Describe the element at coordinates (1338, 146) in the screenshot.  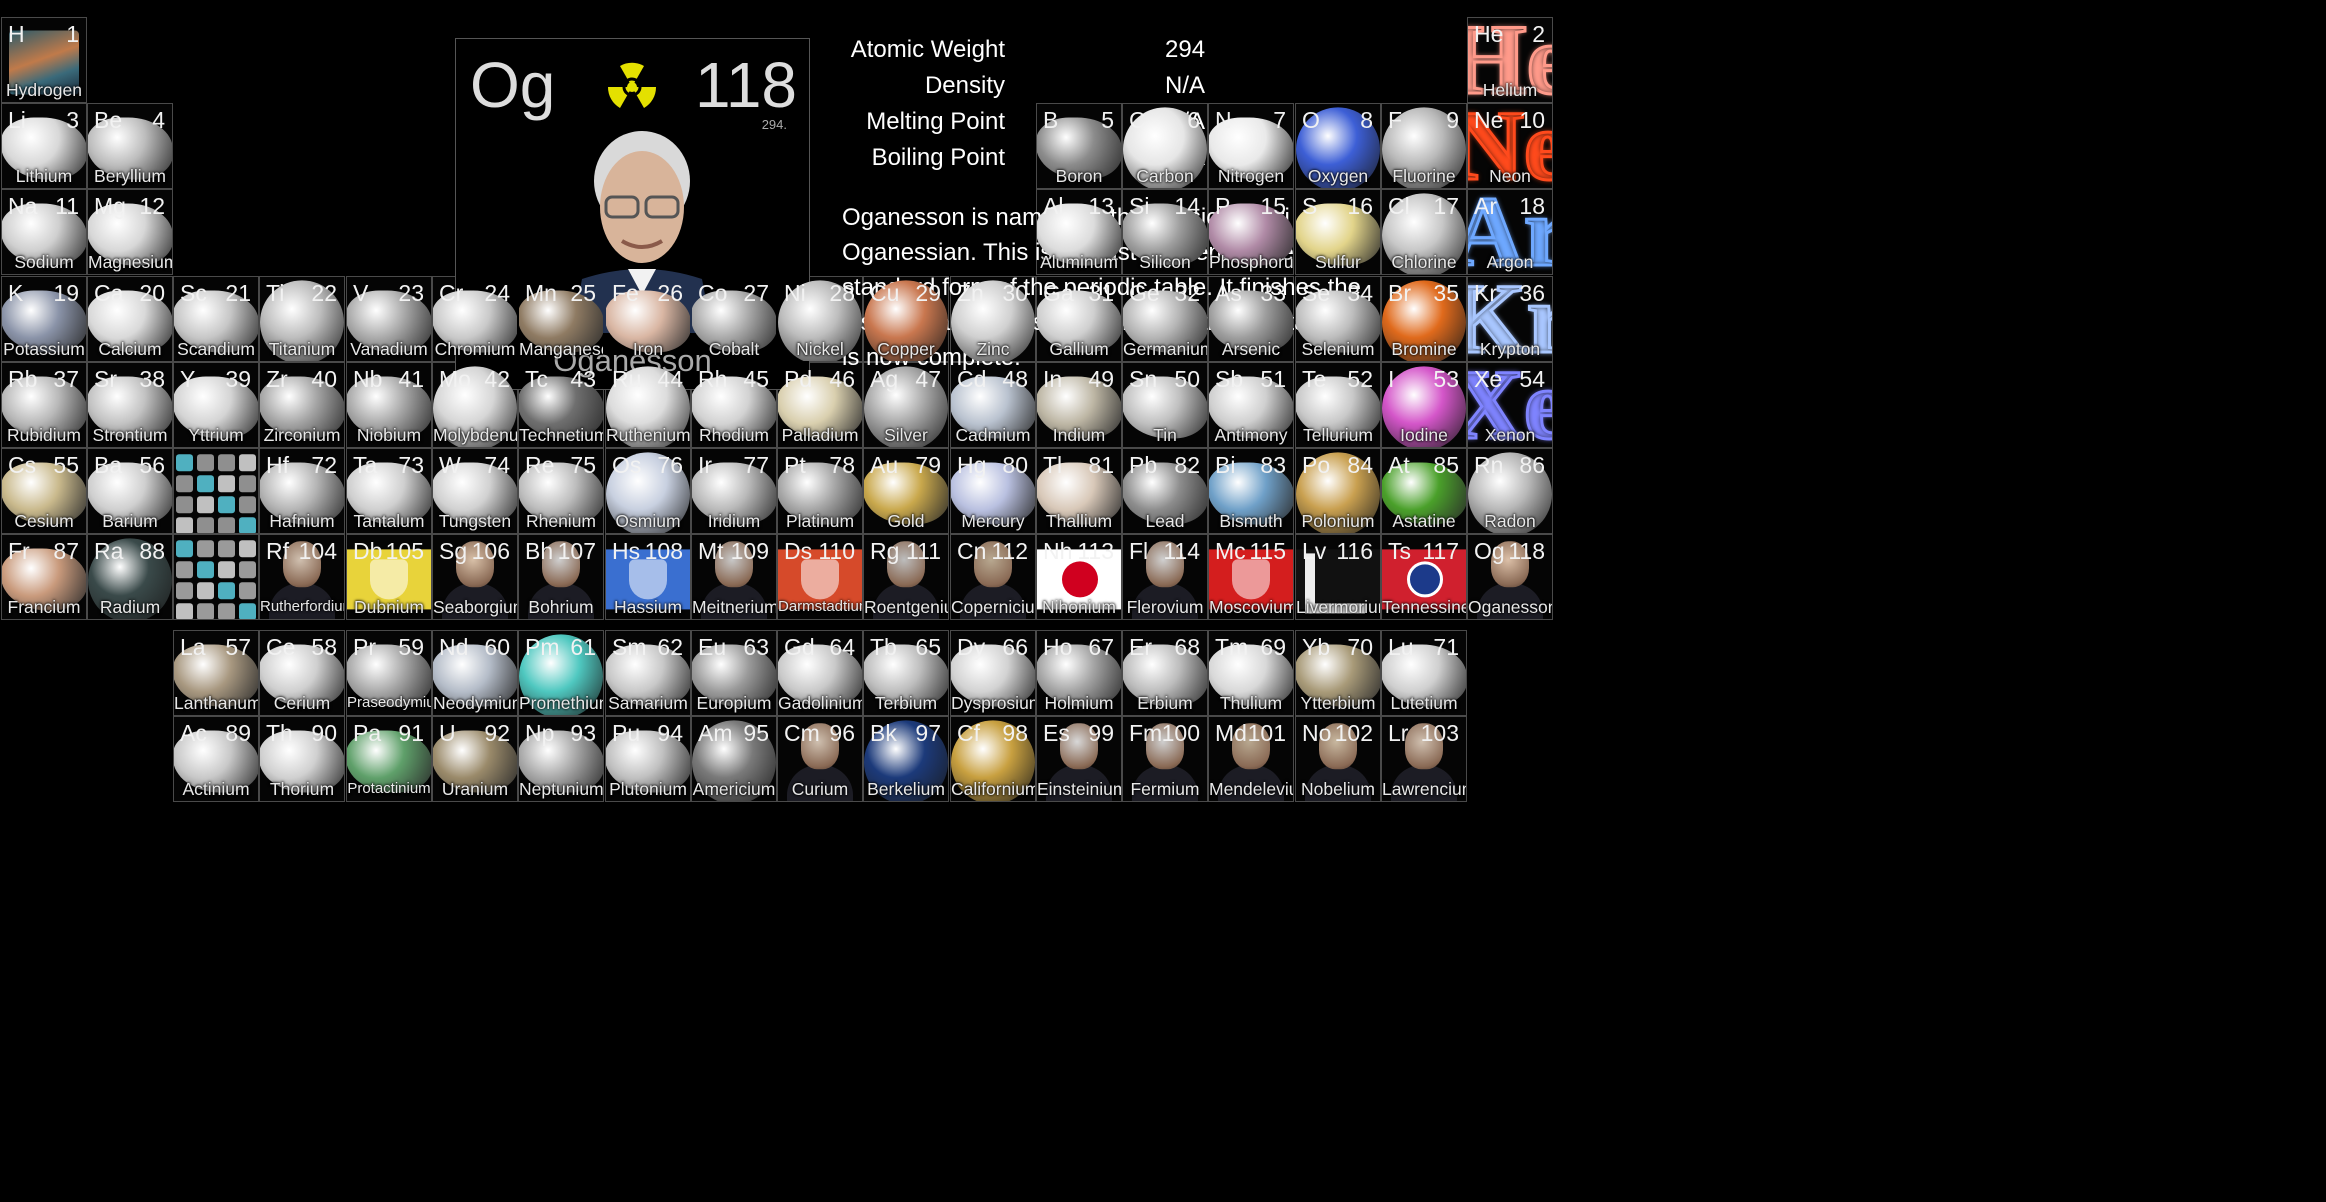
I see `element-tile-oxygen: O 8 Oxygen` at that location.